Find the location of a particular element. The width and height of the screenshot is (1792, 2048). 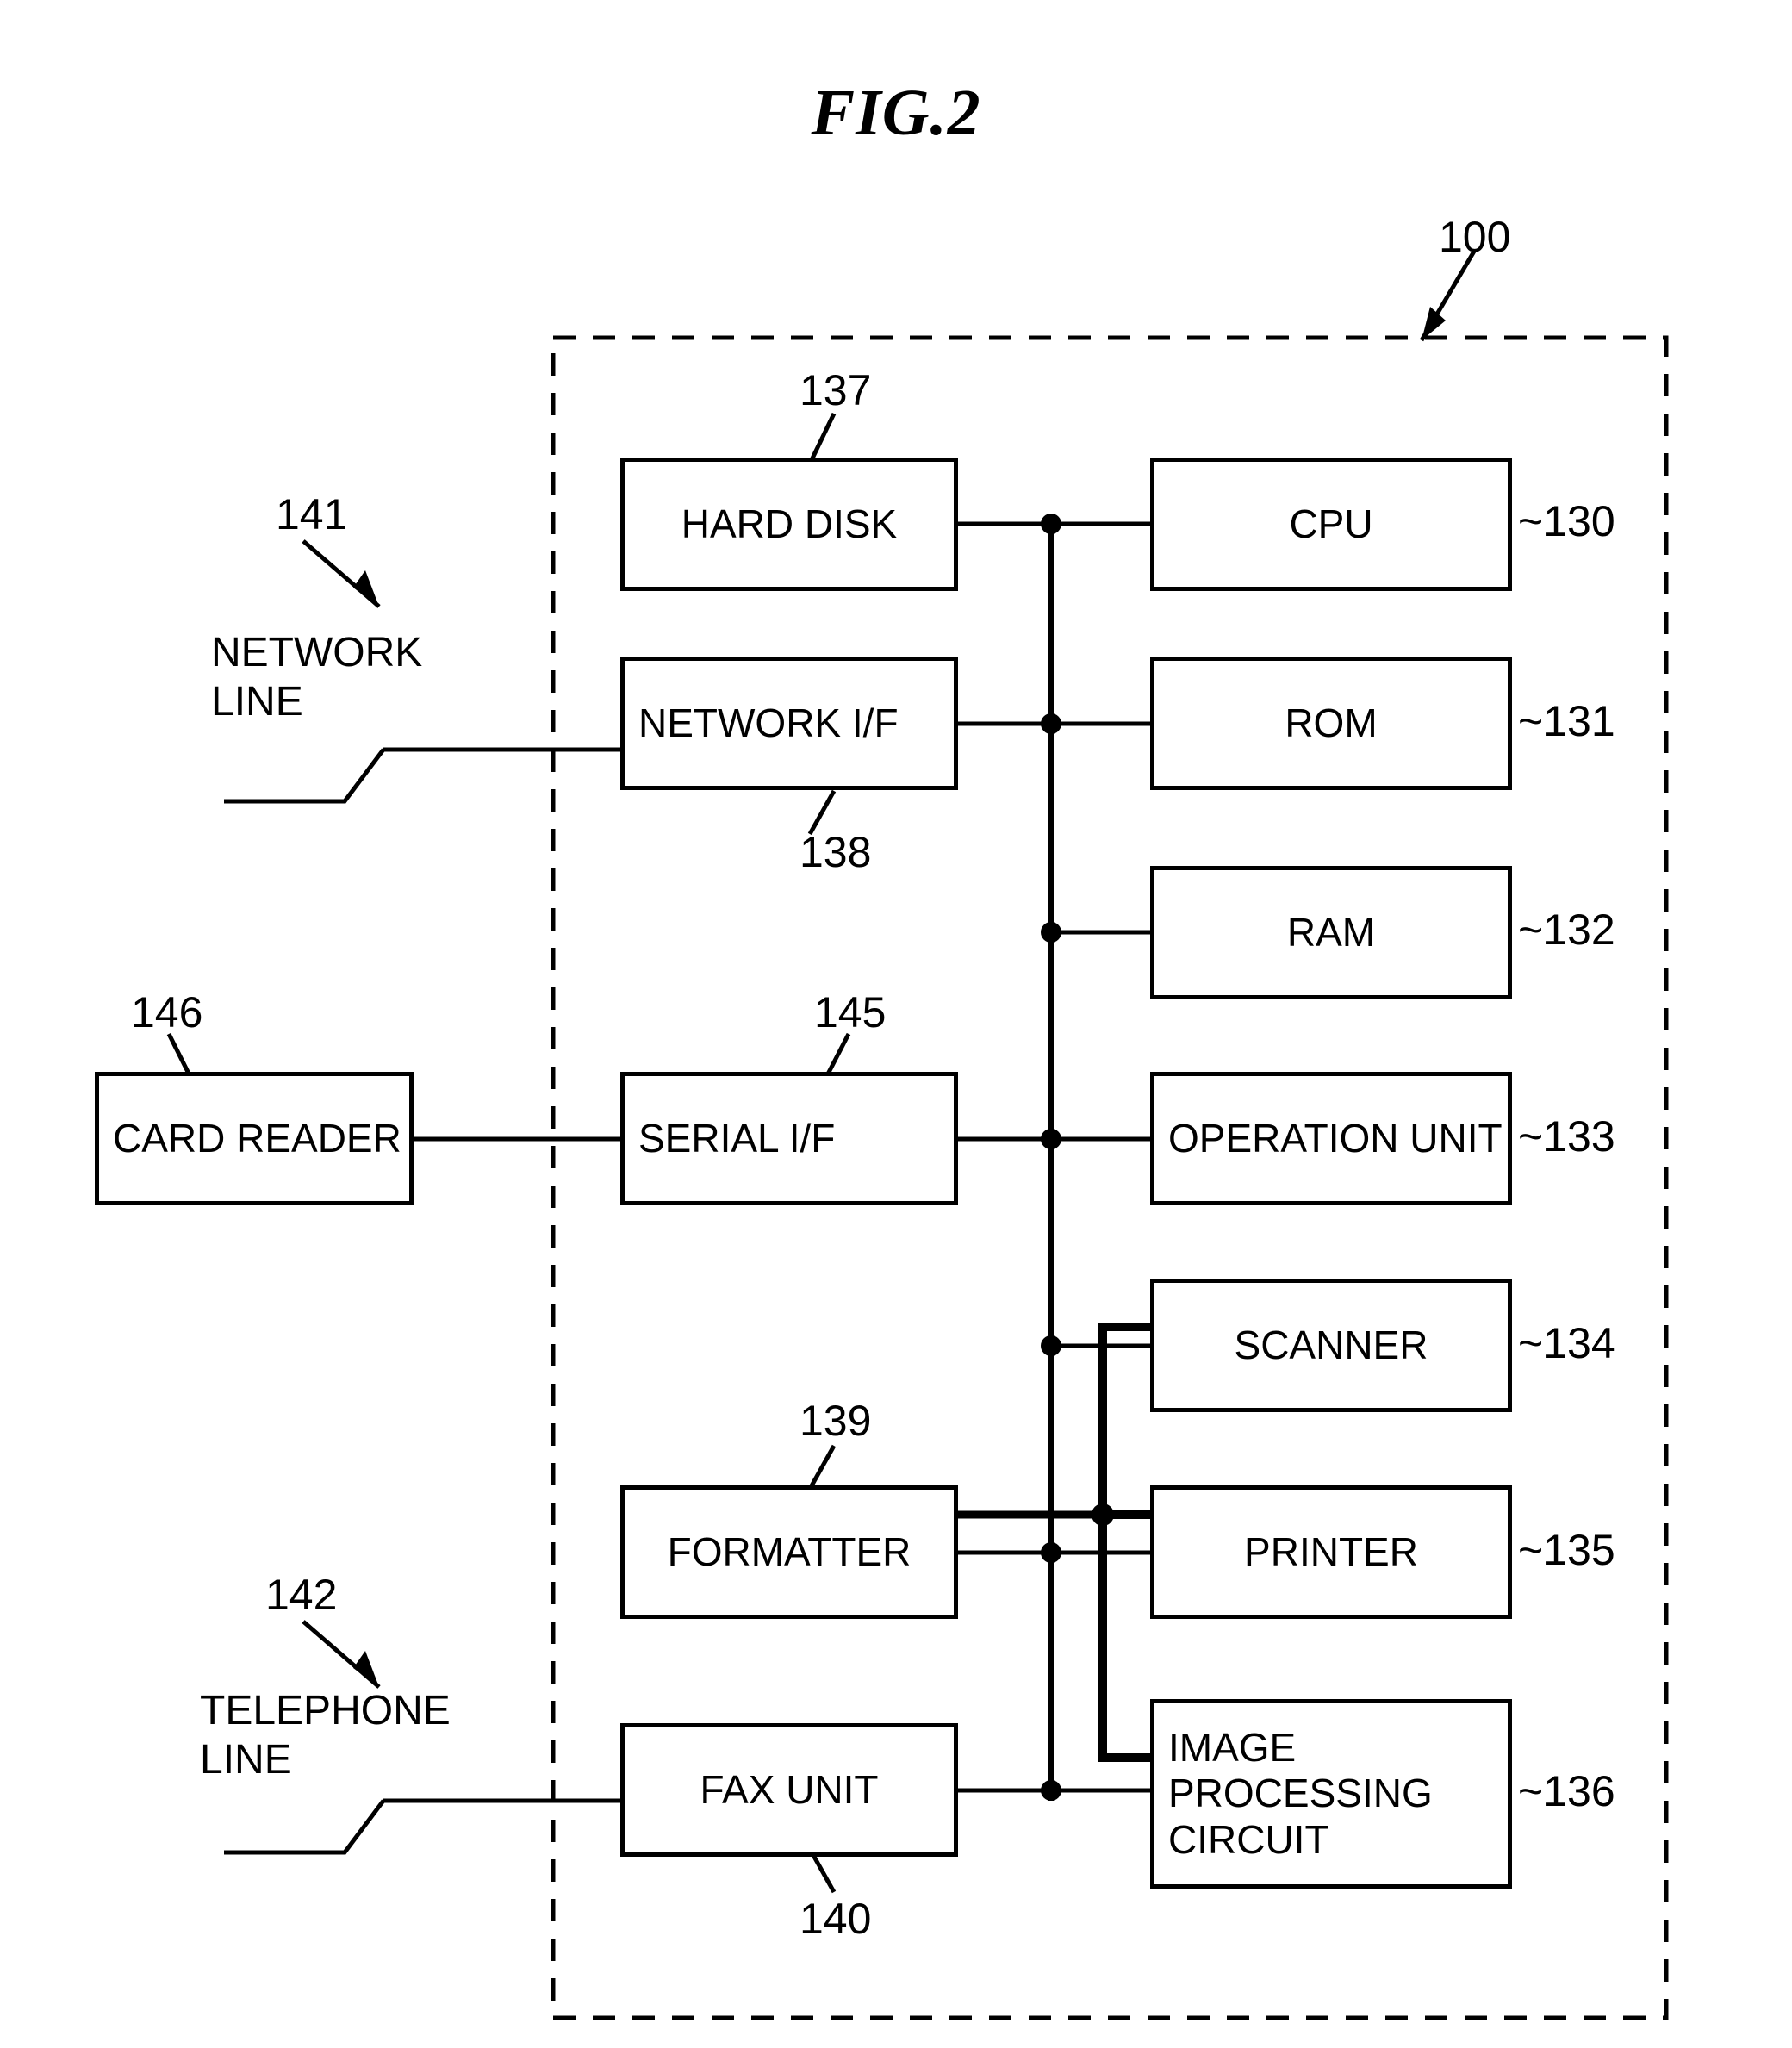

block-serial-if: SERIAL I/F is located at coordinates (789, 1138).